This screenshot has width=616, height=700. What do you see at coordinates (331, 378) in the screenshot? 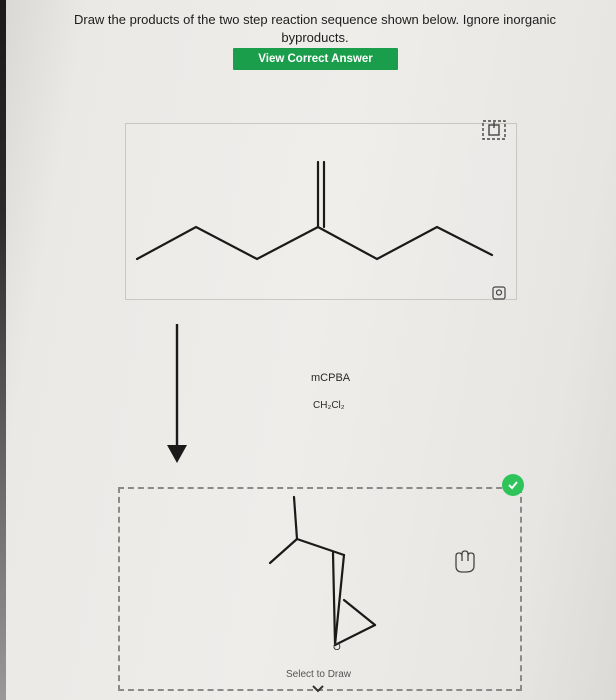
I see `reagent-step-1: mCPBA` at bounding box center [331, 378].